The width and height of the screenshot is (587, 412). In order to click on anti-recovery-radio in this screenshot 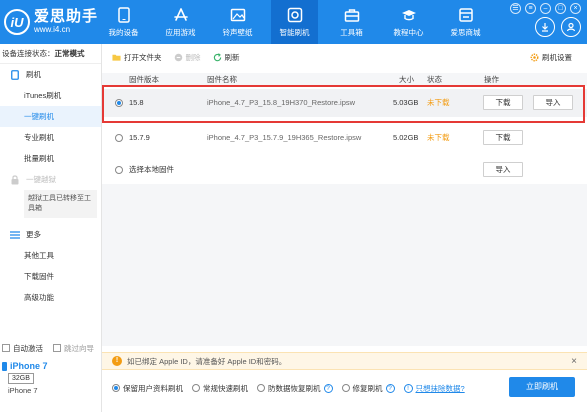, I will do `click(261, 388)`.